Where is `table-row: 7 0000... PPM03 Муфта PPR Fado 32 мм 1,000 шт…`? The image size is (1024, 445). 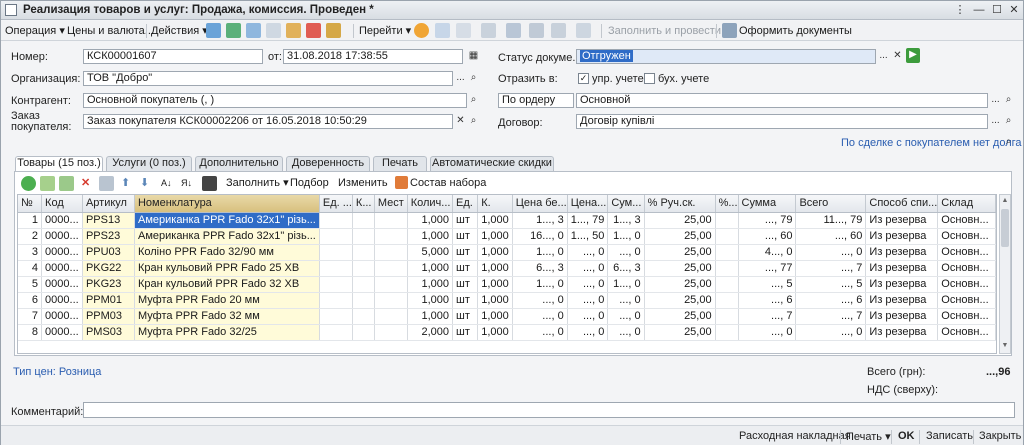 table-row: 7 0000... PPM03 Муфта PPR Fado 32 мм 1,000 шт… is located at coordinates (507, 316).